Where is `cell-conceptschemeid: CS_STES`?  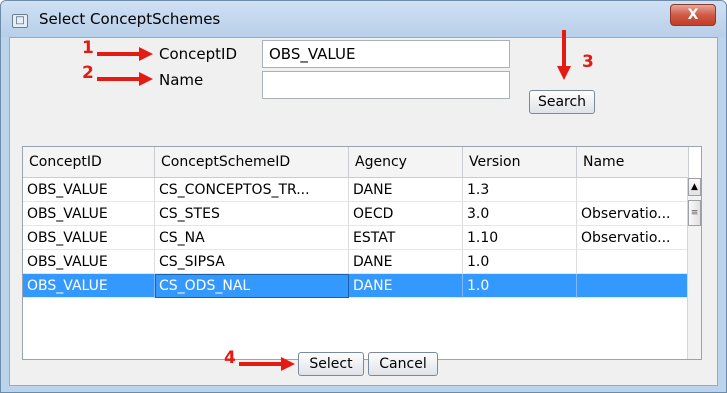 cell-conceptschemeid: CS_STES is located at coordinates (252, 214).